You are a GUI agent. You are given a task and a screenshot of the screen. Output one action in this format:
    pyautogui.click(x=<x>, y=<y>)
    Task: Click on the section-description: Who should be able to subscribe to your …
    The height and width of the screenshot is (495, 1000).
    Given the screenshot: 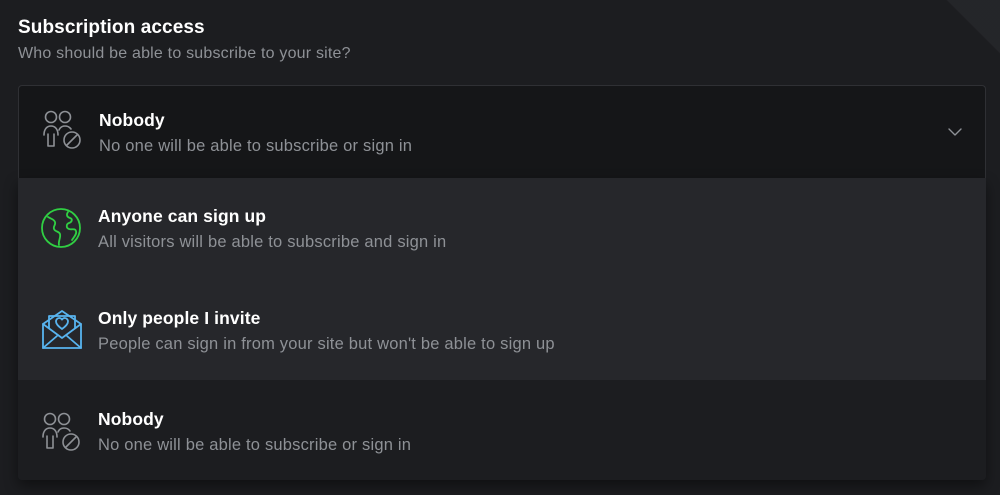 What is the action you would take?
    pyautogui.click(x=184, y=53)
    